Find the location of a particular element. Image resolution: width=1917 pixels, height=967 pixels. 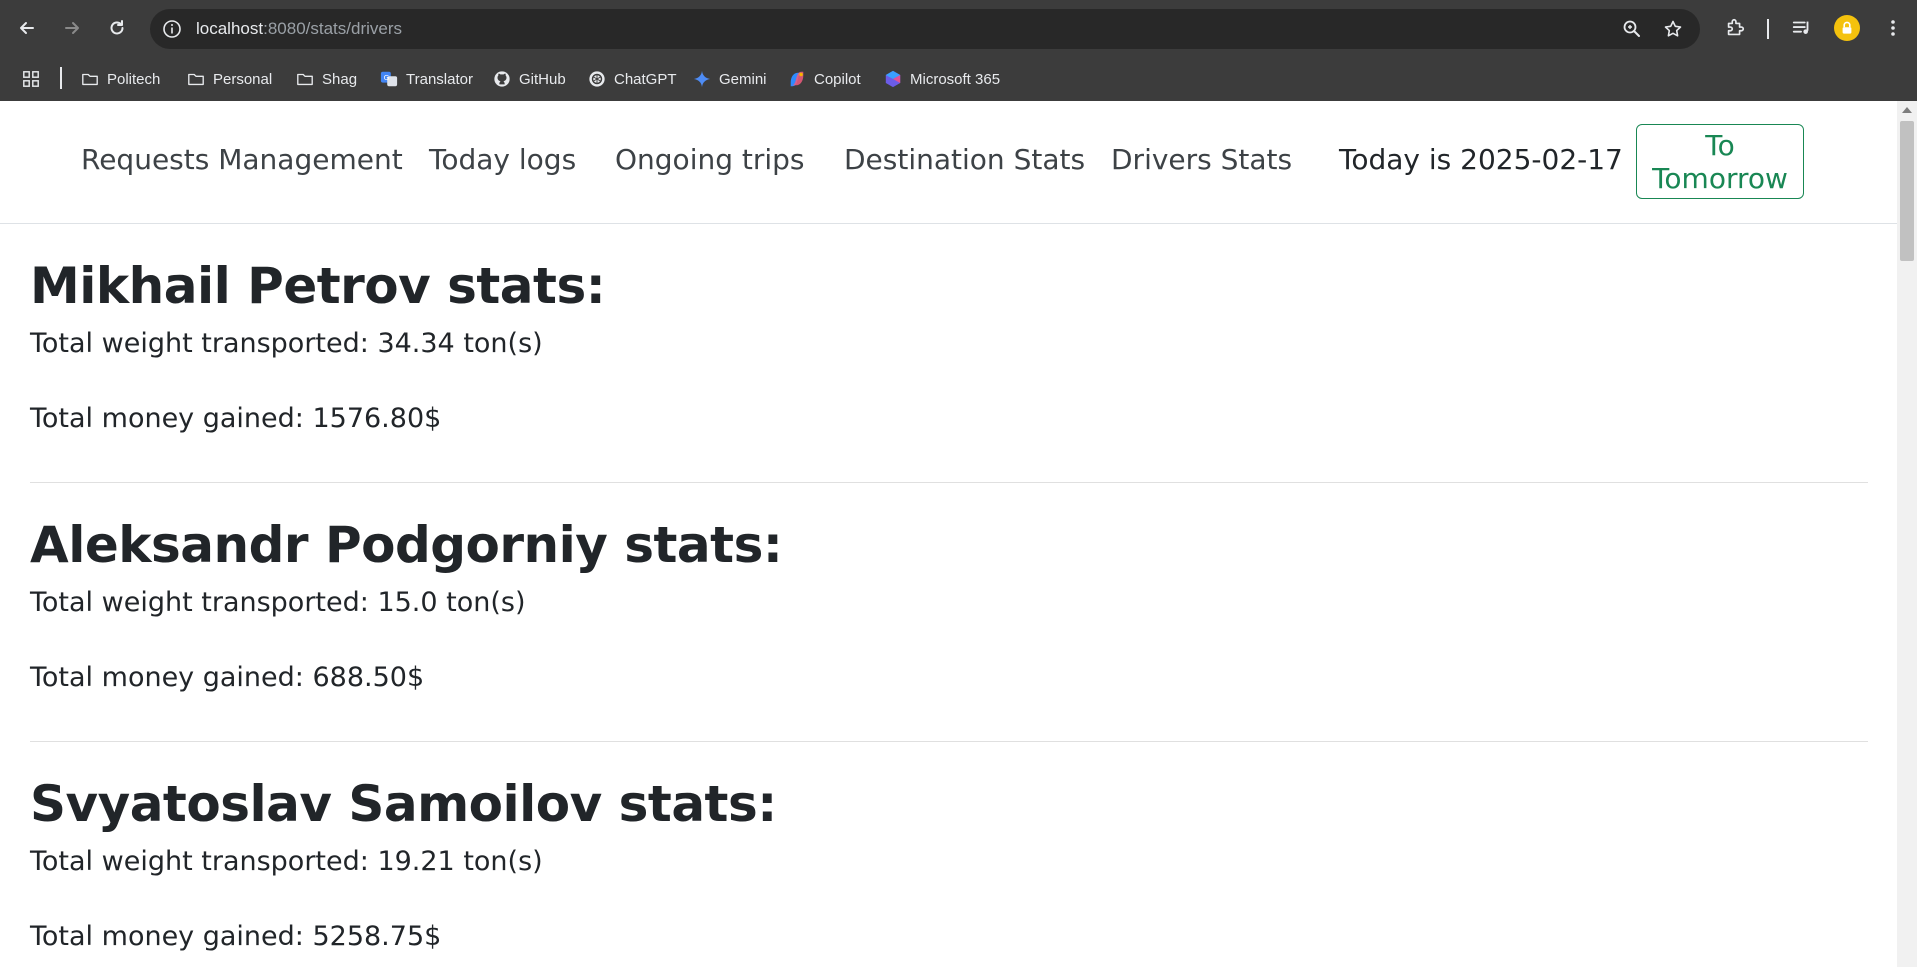

url-host: localhost is located at coordinates (230, 28).